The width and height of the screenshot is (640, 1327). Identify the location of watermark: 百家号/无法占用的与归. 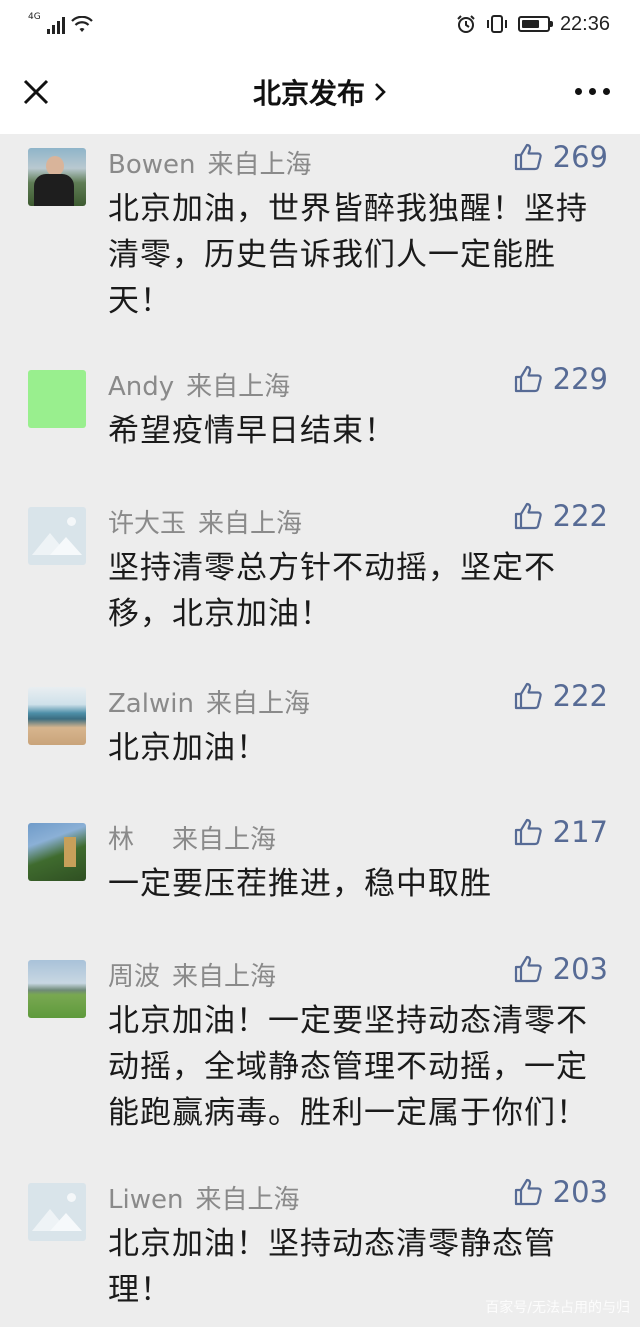
(557, 1308).